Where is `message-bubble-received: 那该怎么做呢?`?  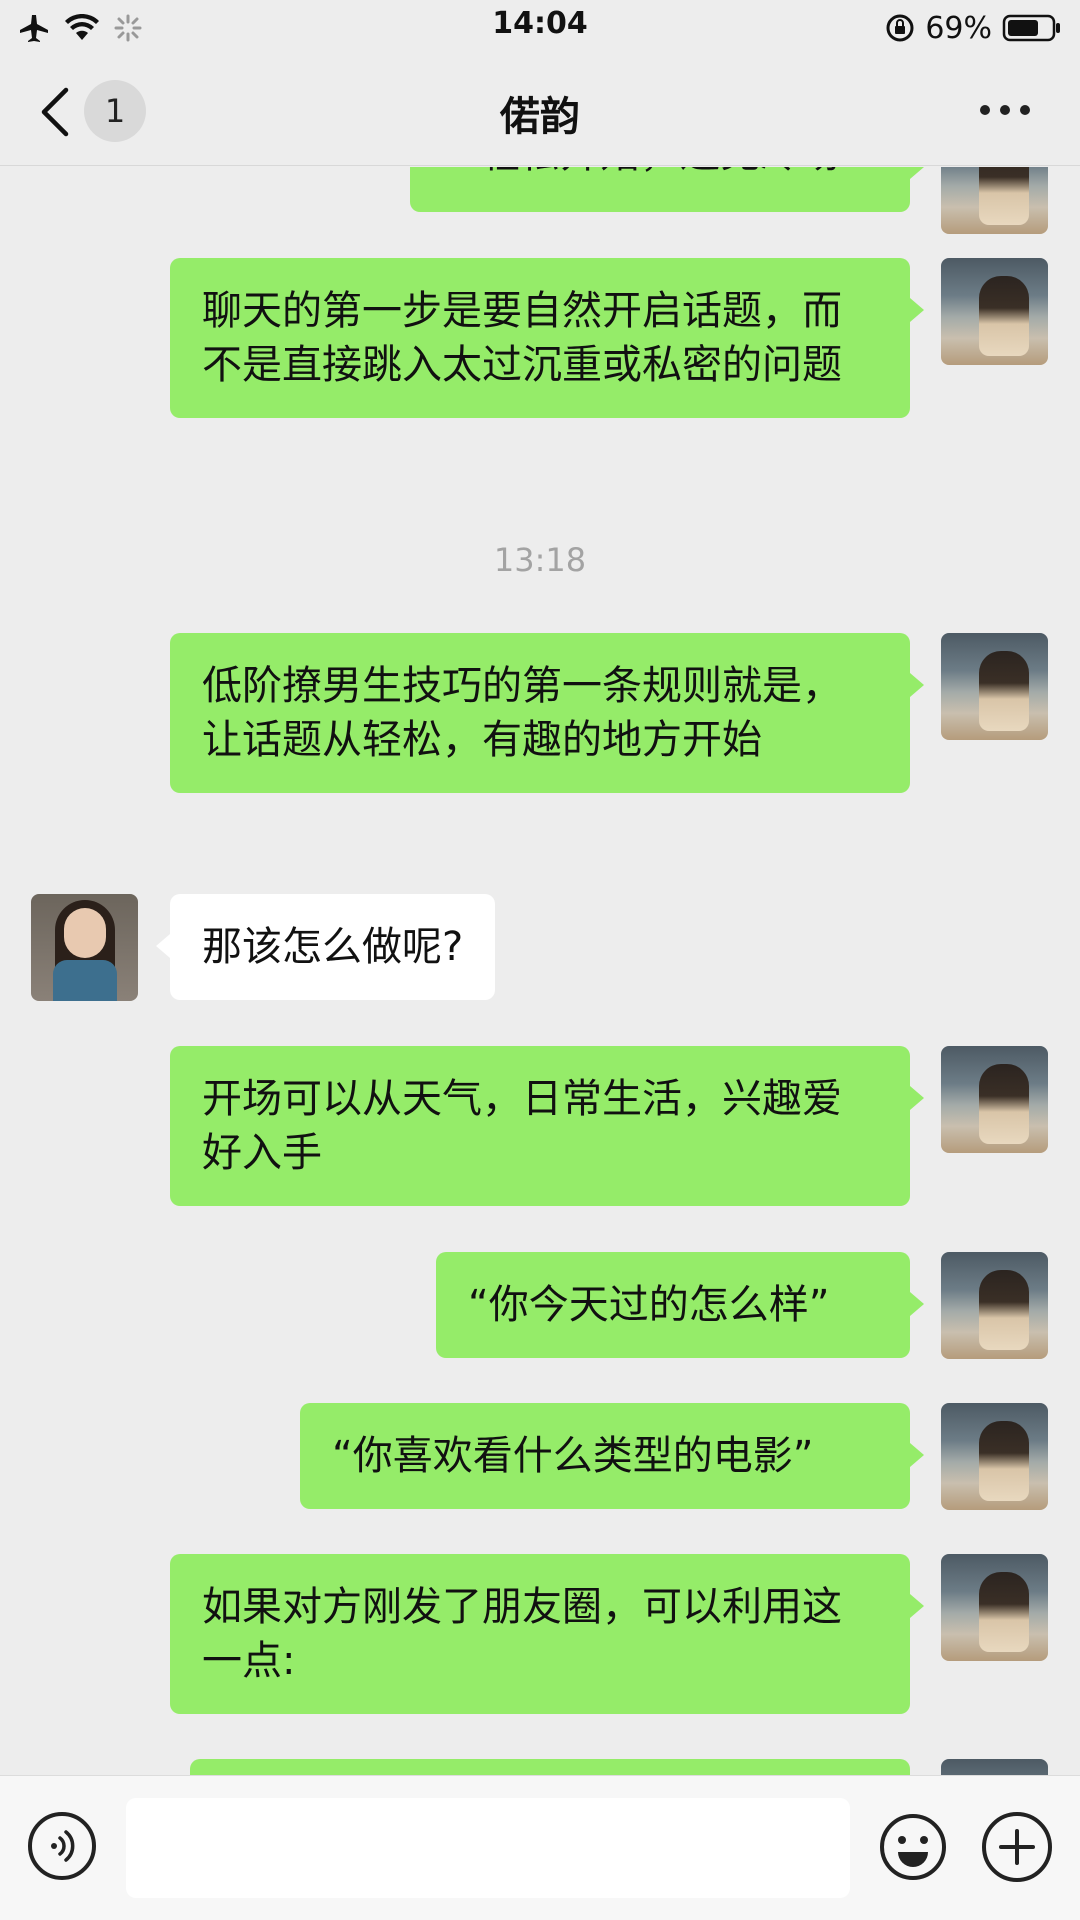 message-bubble-received: 那该怎么做呢? is located at coordinates (325, 947).